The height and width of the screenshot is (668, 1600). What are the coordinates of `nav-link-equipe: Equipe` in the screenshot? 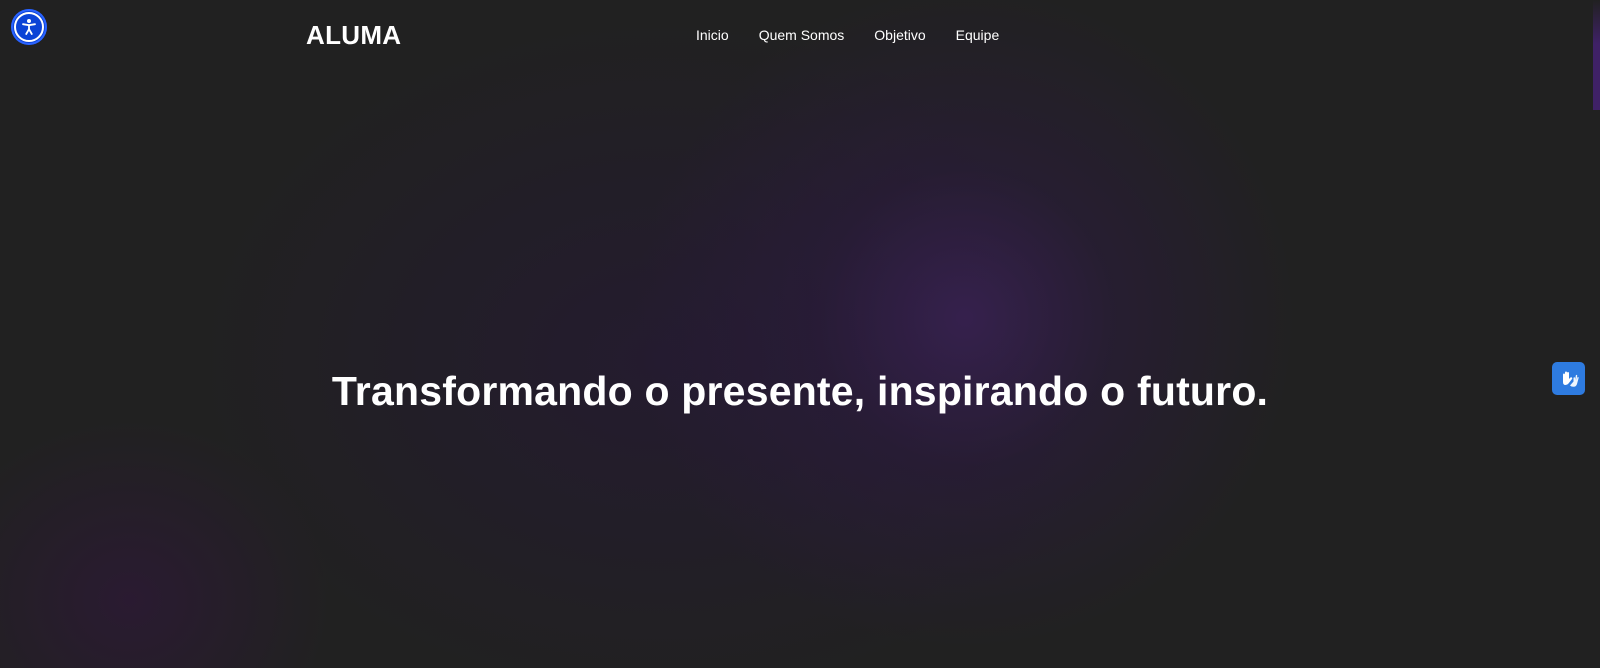 It's located at (978, 35).